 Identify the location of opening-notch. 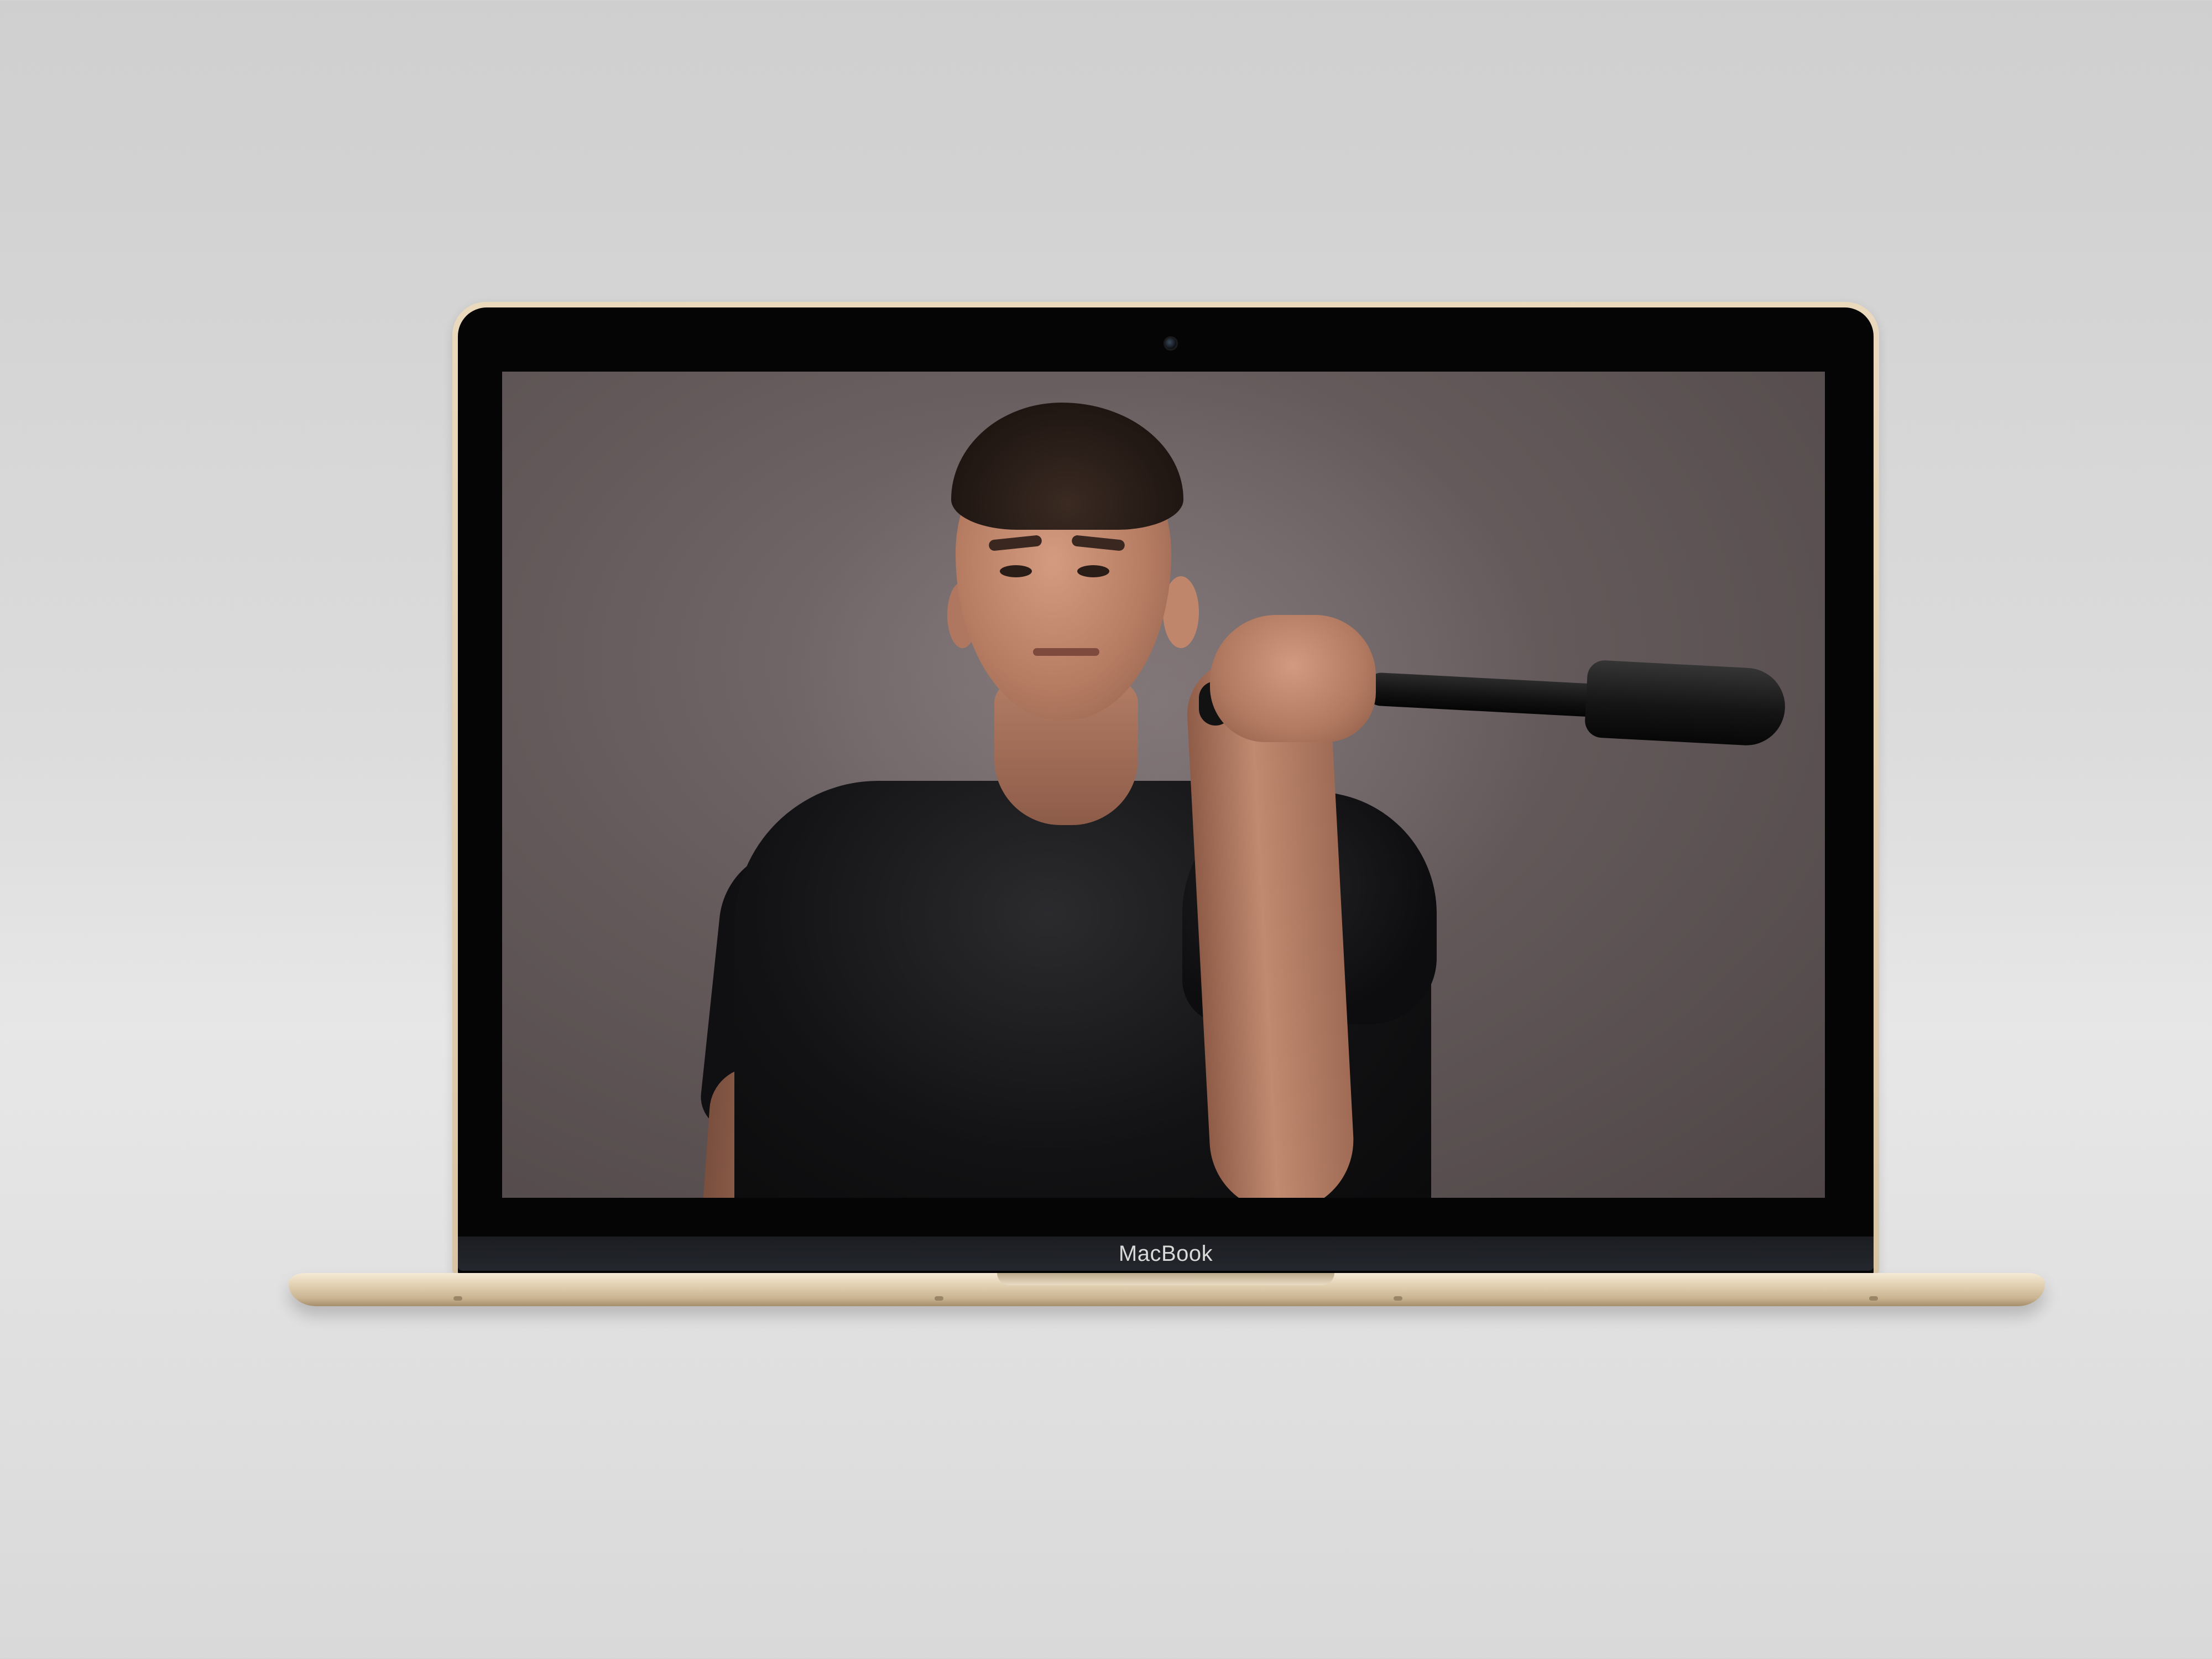
(1166, 1279).